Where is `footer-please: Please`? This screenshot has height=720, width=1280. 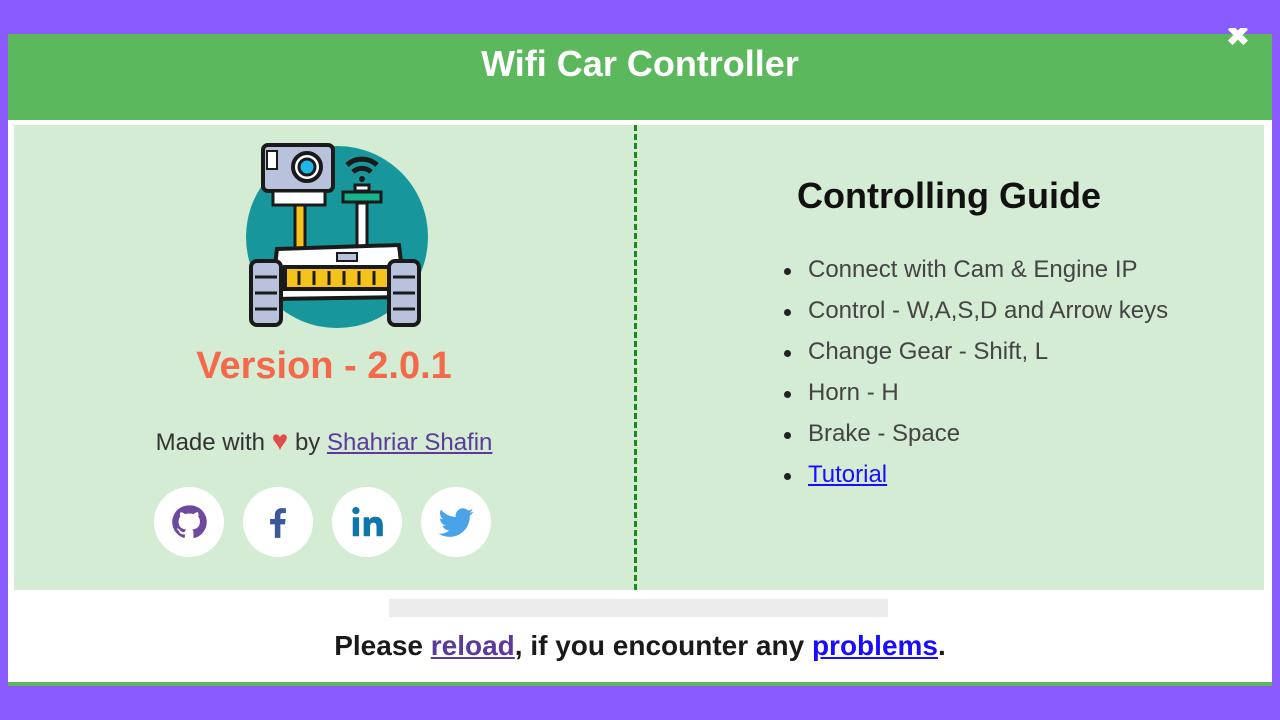 footer-please: Please is located at coordinates (378, 645).